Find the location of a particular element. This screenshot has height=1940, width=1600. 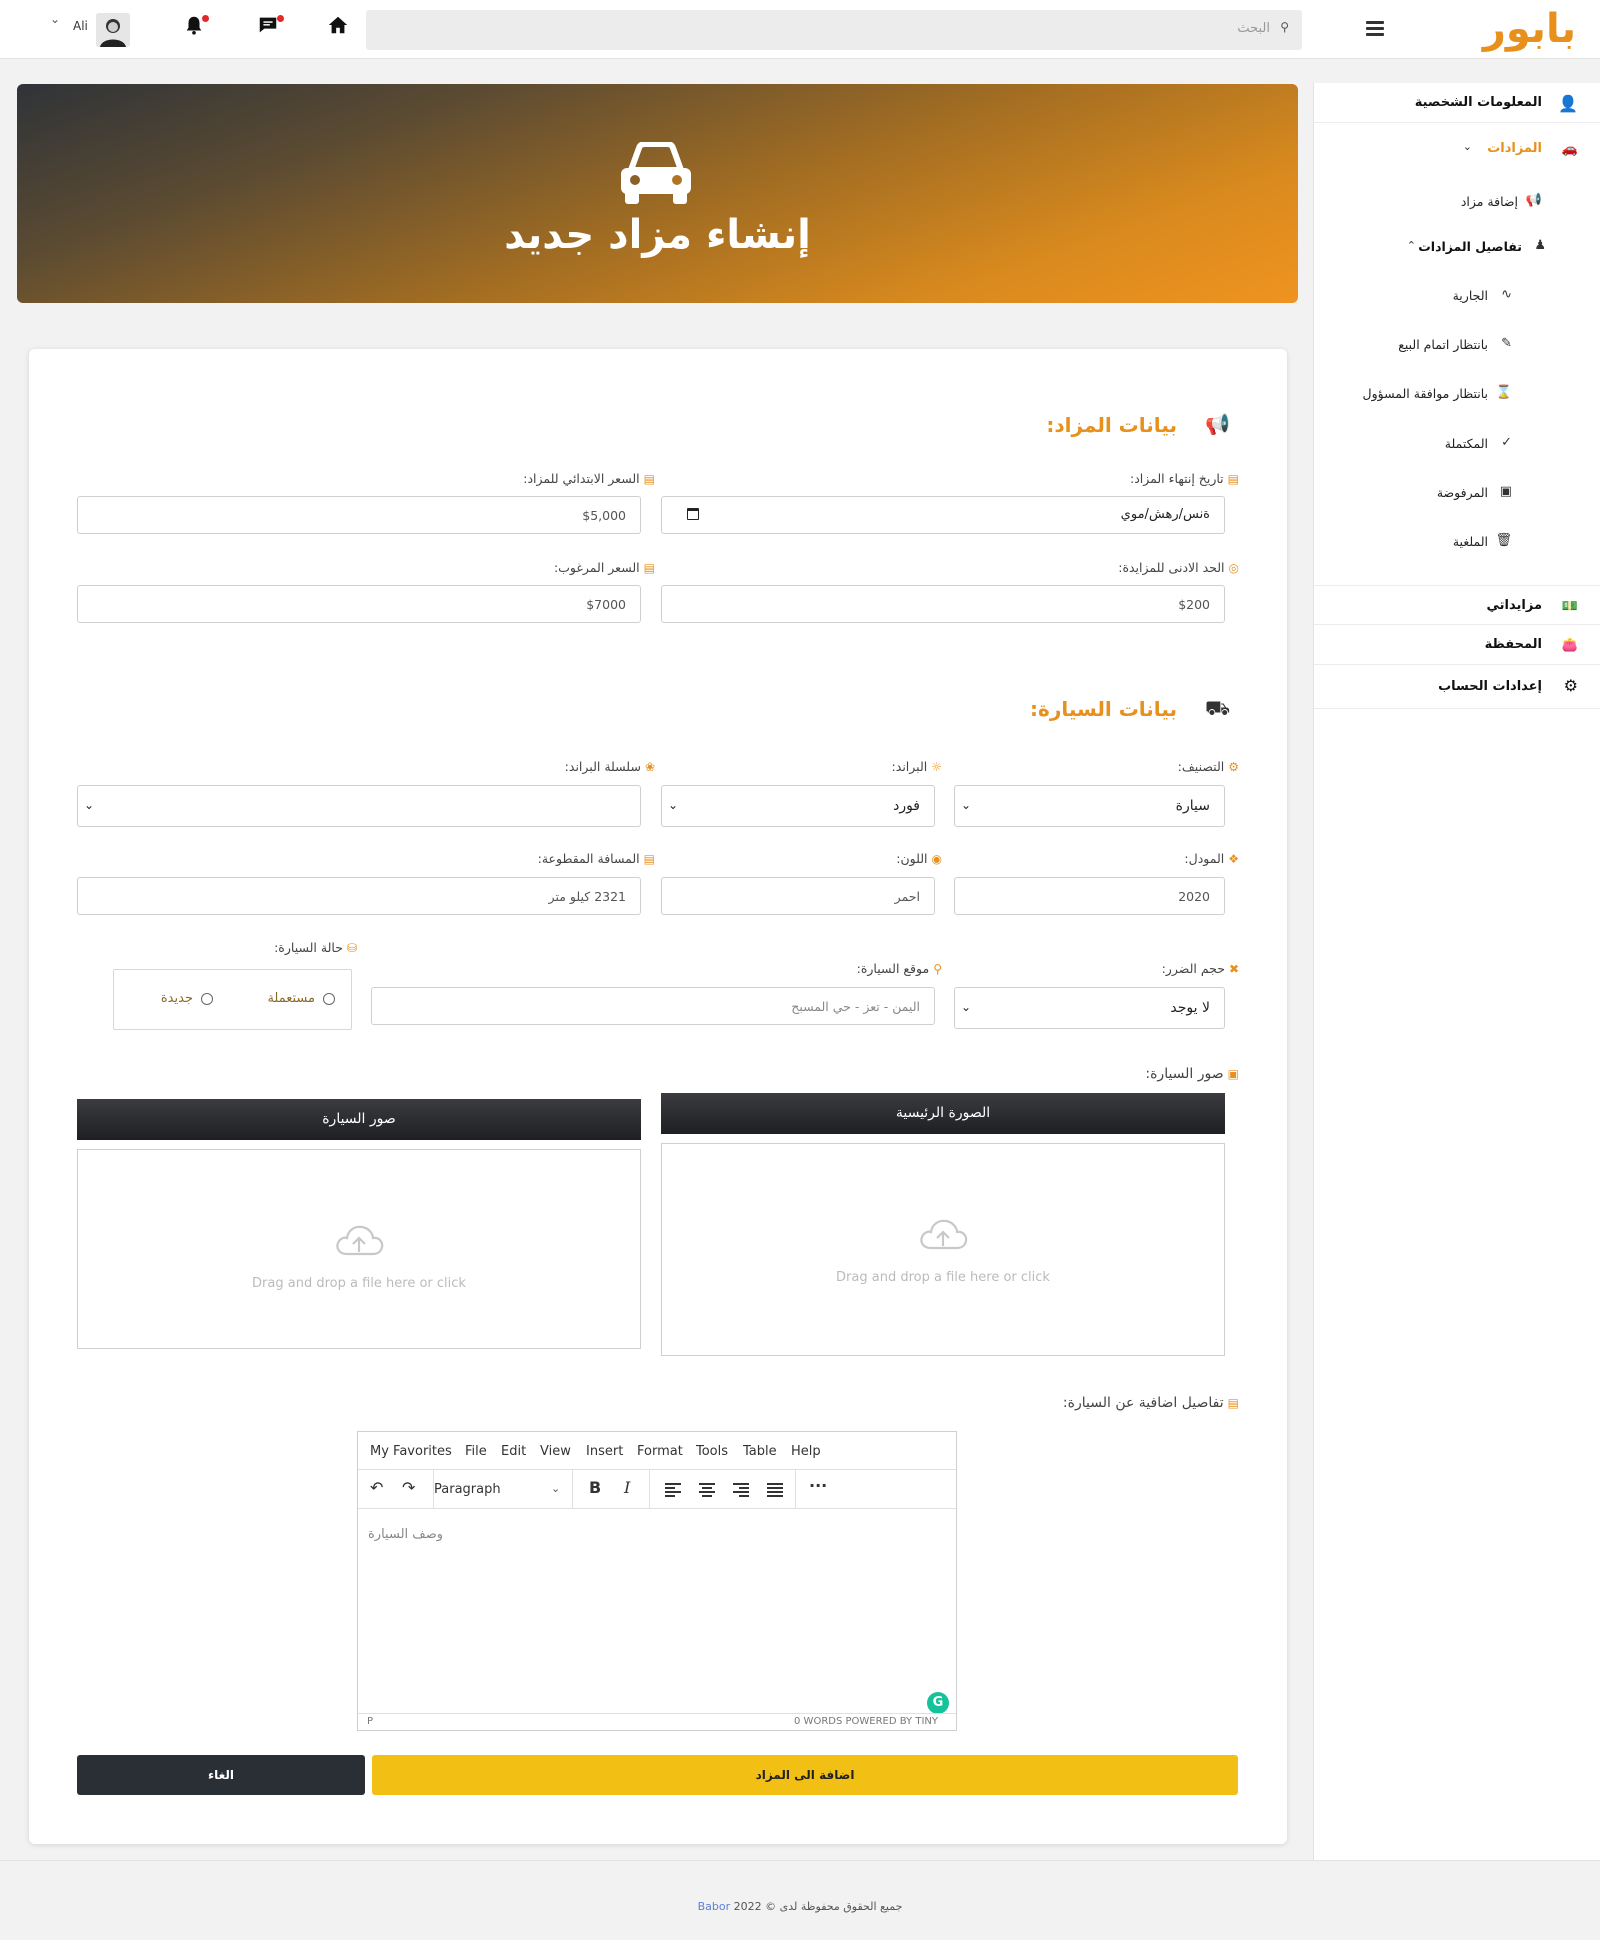

top-bar: بابور ⚲ البحث Ali ⌄ is located at coordinates (800, 29).